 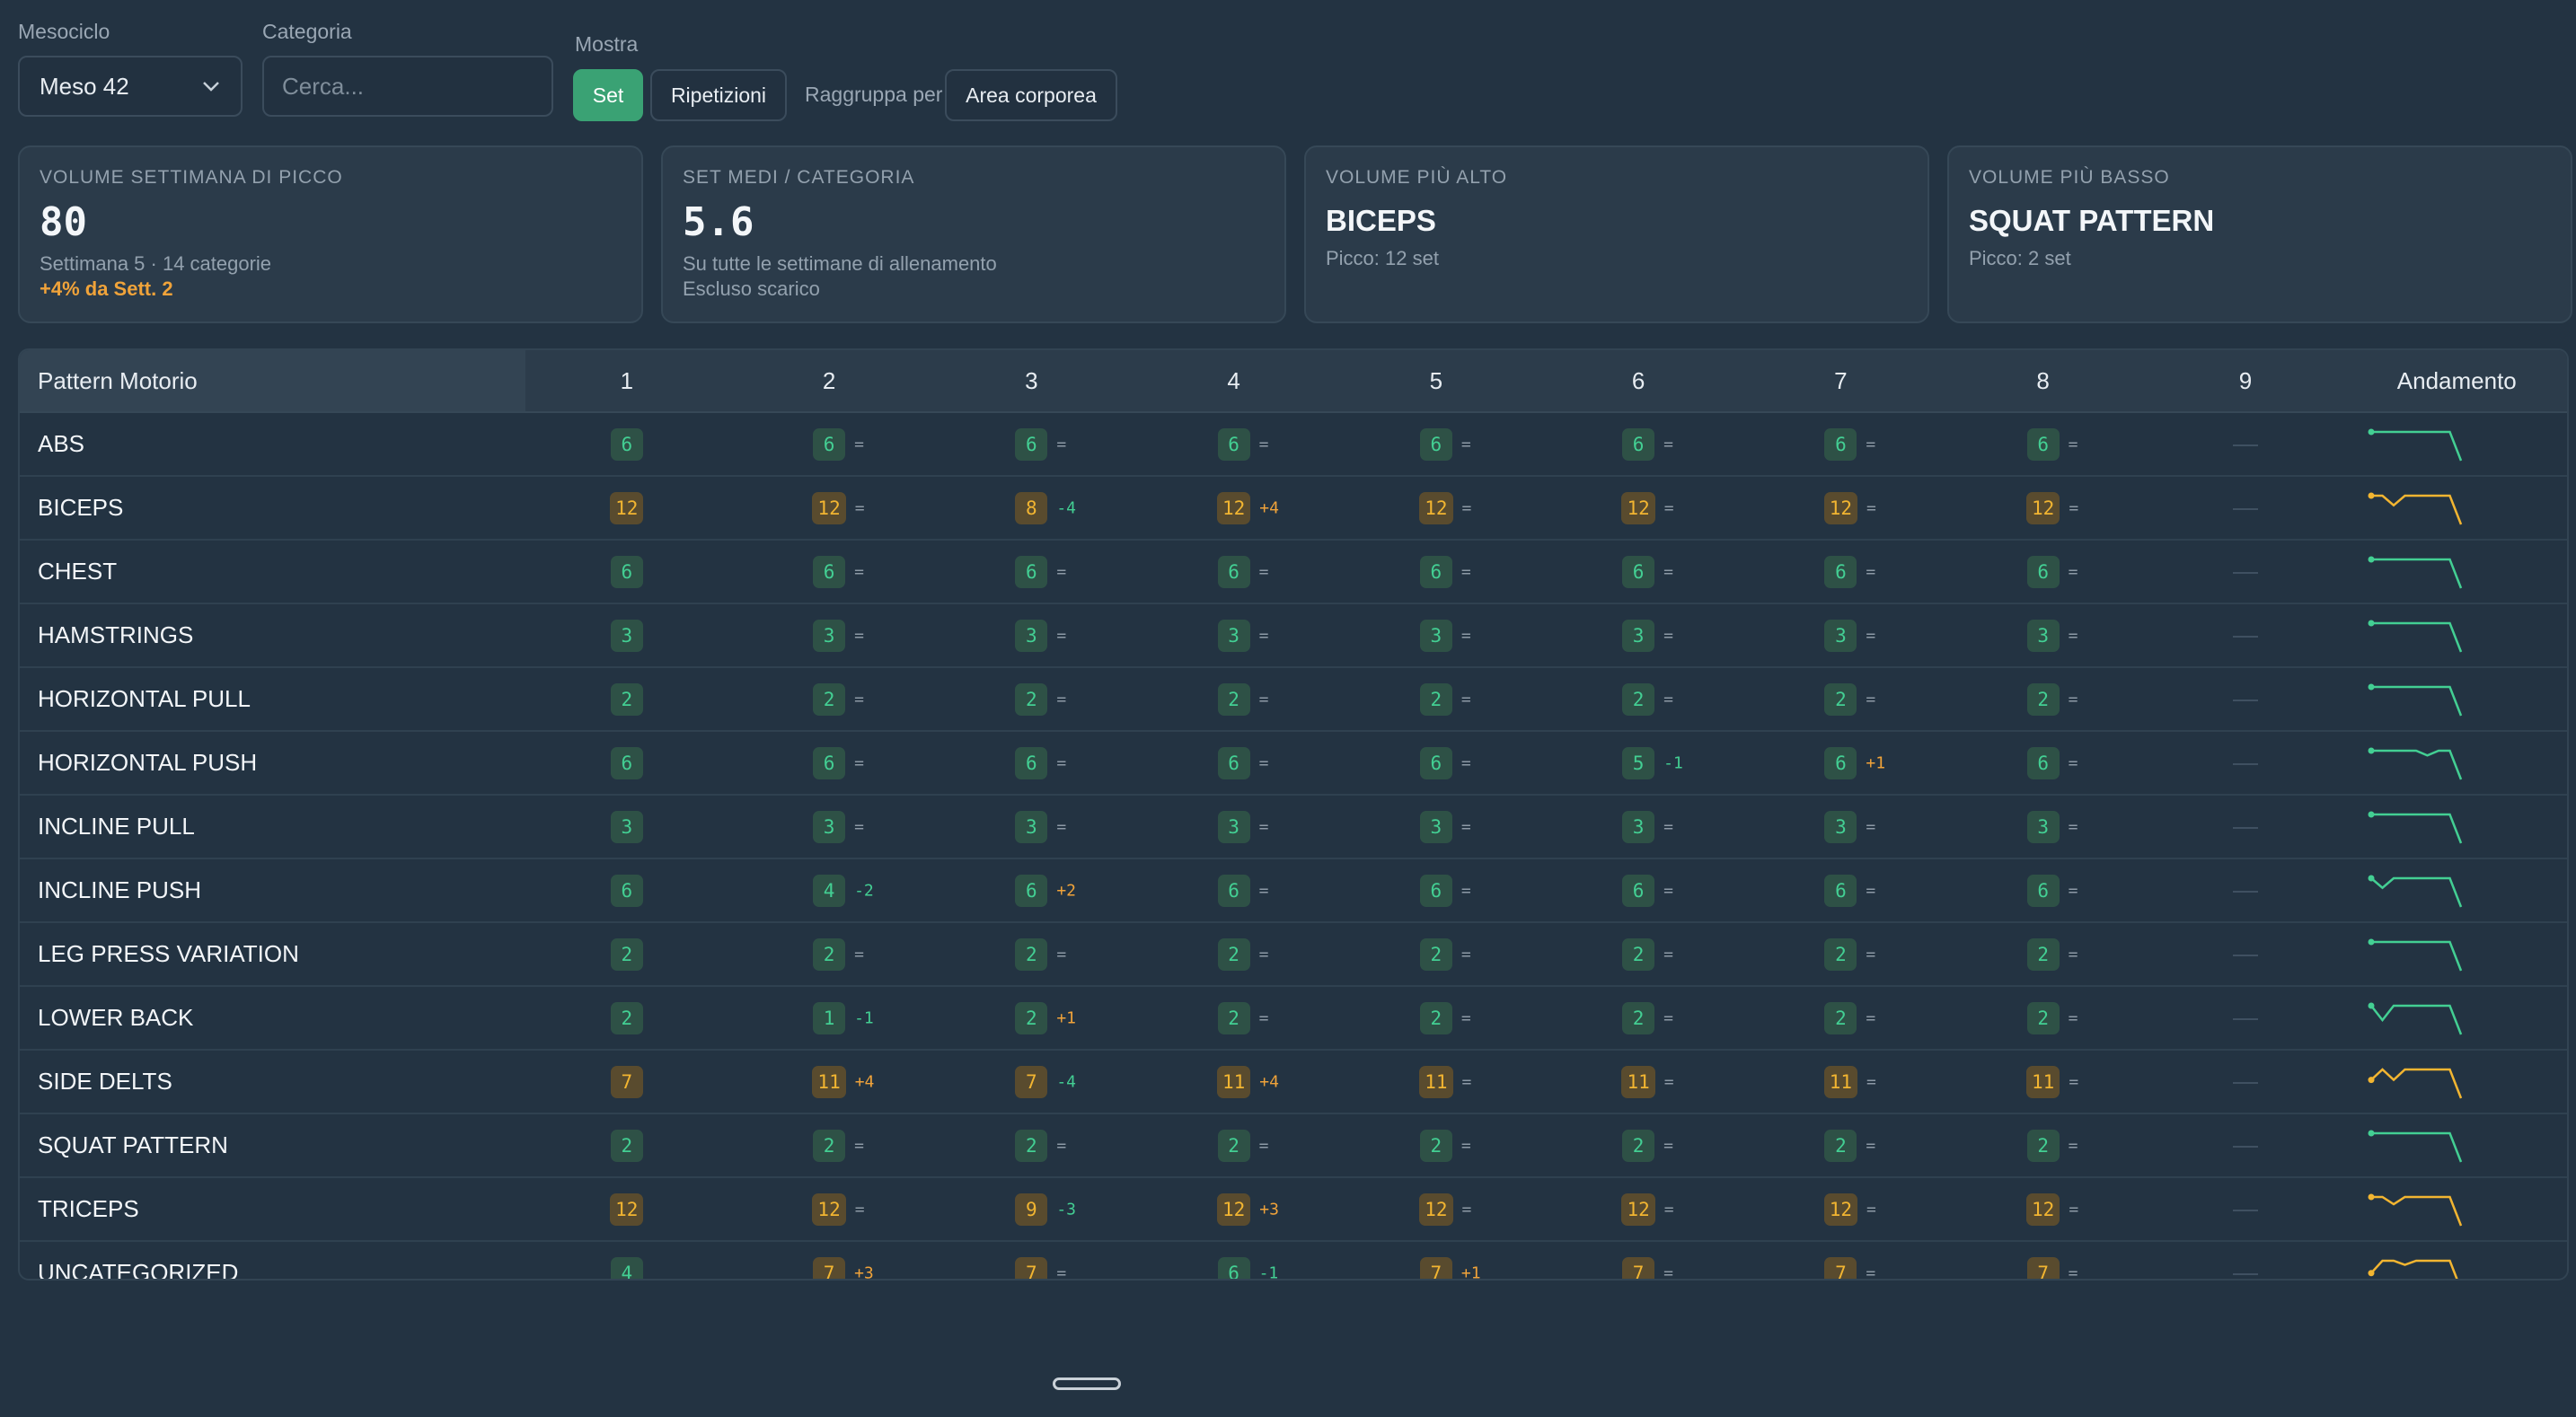 I want to click on row-name: INCLINE PUSH, so click(x=273, y=890).